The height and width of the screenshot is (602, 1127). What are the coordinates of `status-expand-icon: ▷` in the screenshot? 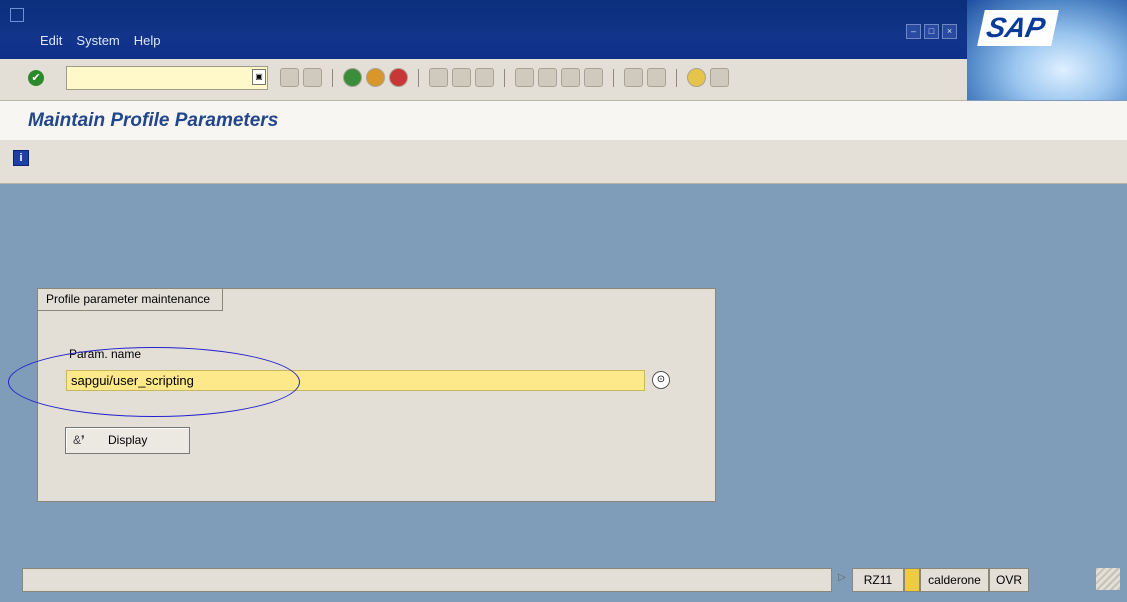 It's located at (842, 577).